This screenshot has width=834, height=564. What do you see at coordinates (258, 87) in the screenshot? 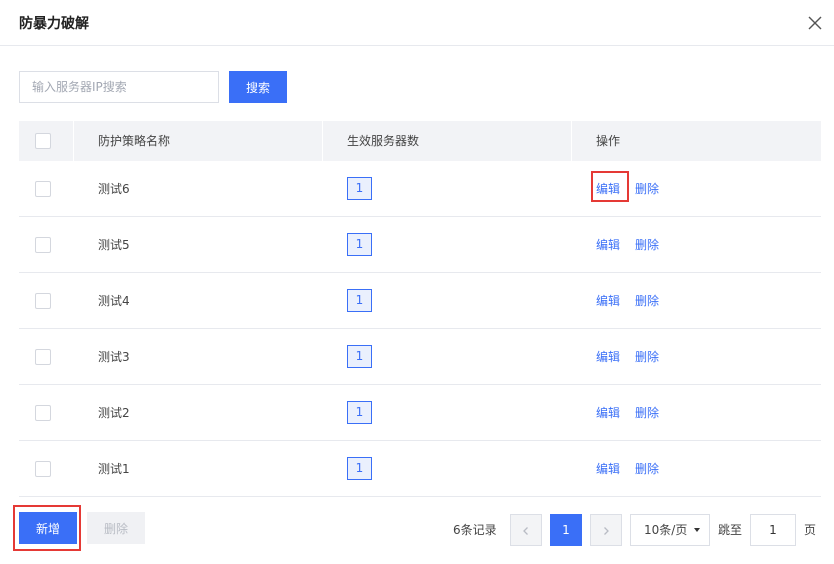
I see `search-button: 搜索` at bounding box center [258, 87].